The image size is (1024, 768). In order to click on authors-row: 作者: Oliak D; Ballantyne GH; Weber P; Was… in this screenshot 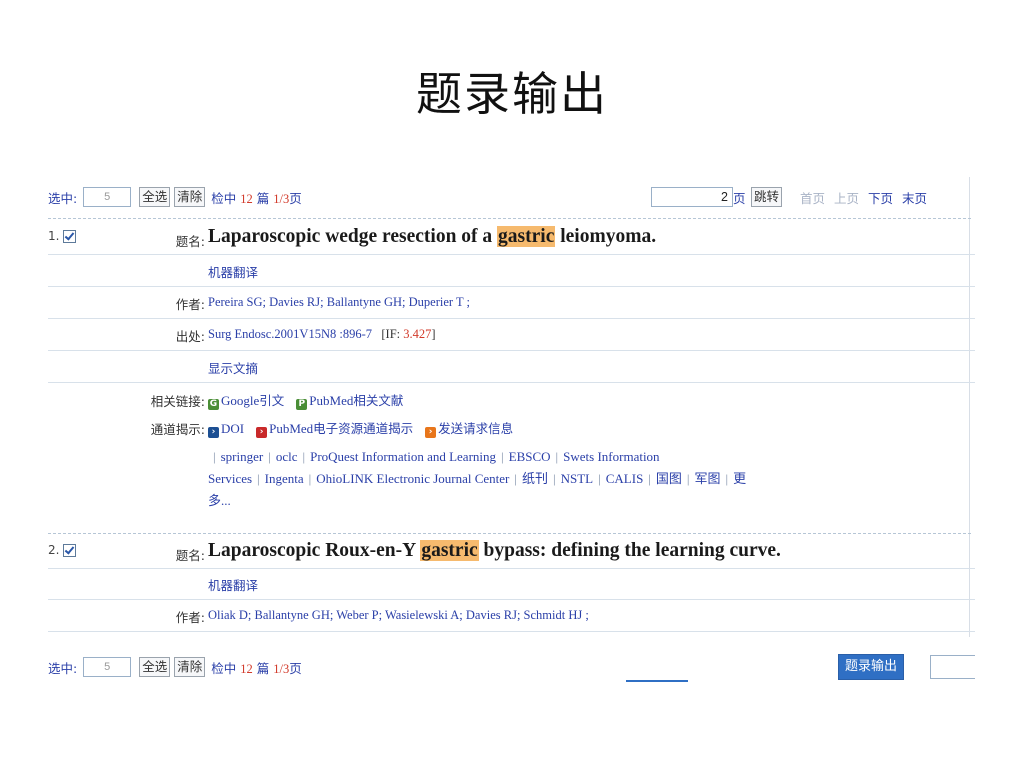, I will do `click(511, 616)`.